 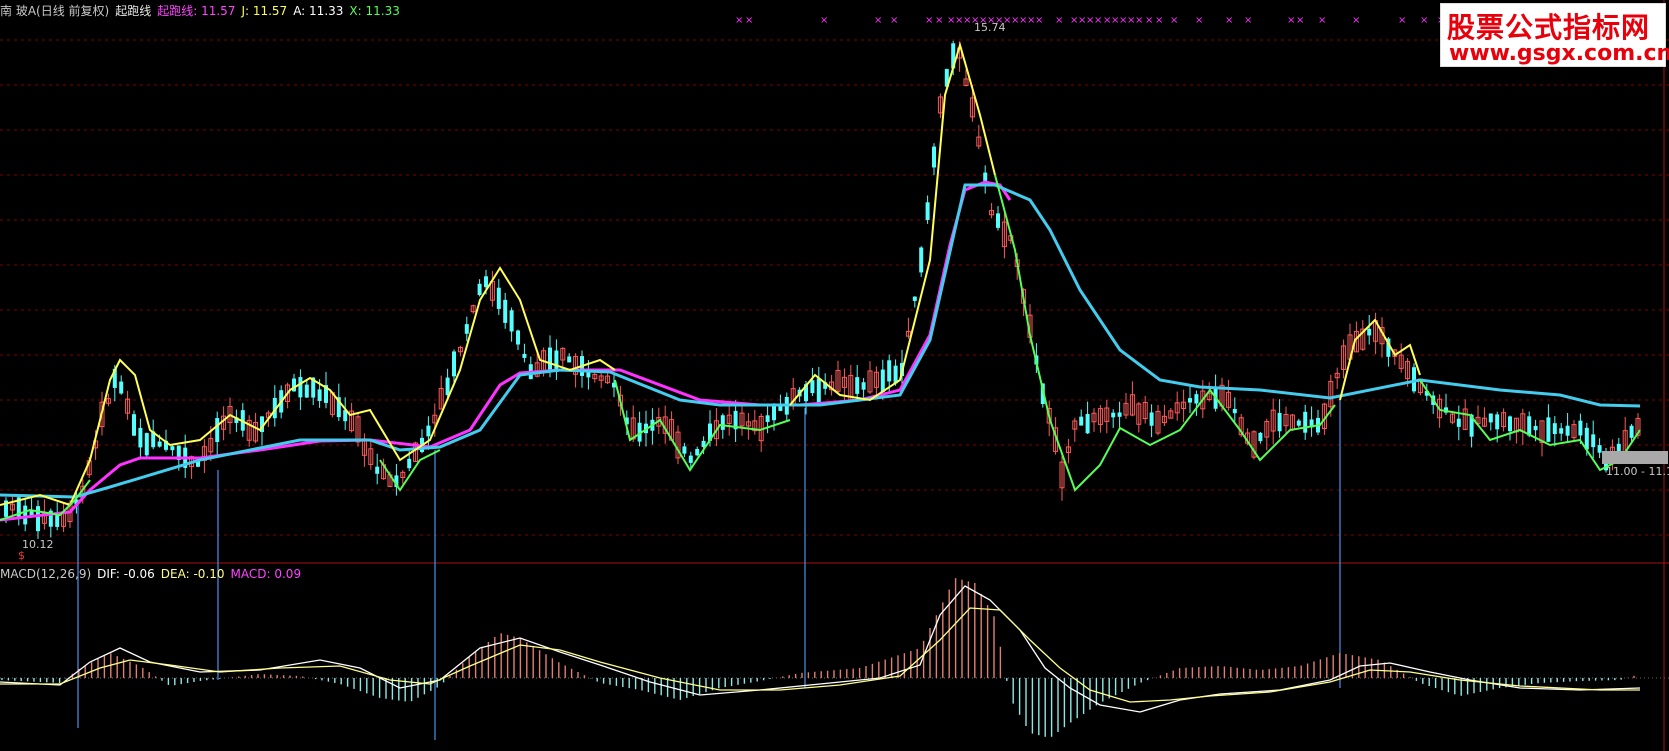 I want to click on indicator-name: 起跑线, so click(x=133, y=11).